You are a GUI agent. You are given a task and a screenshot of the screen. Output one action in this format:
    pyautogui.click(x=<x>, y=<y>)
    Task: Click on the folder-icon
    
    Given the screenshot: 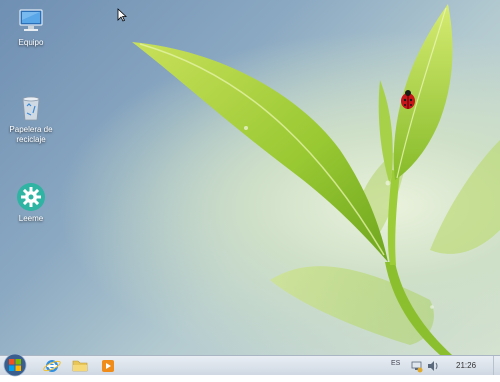 What is the action you would take?
    pyautogui.click(x=80, y=366)
    